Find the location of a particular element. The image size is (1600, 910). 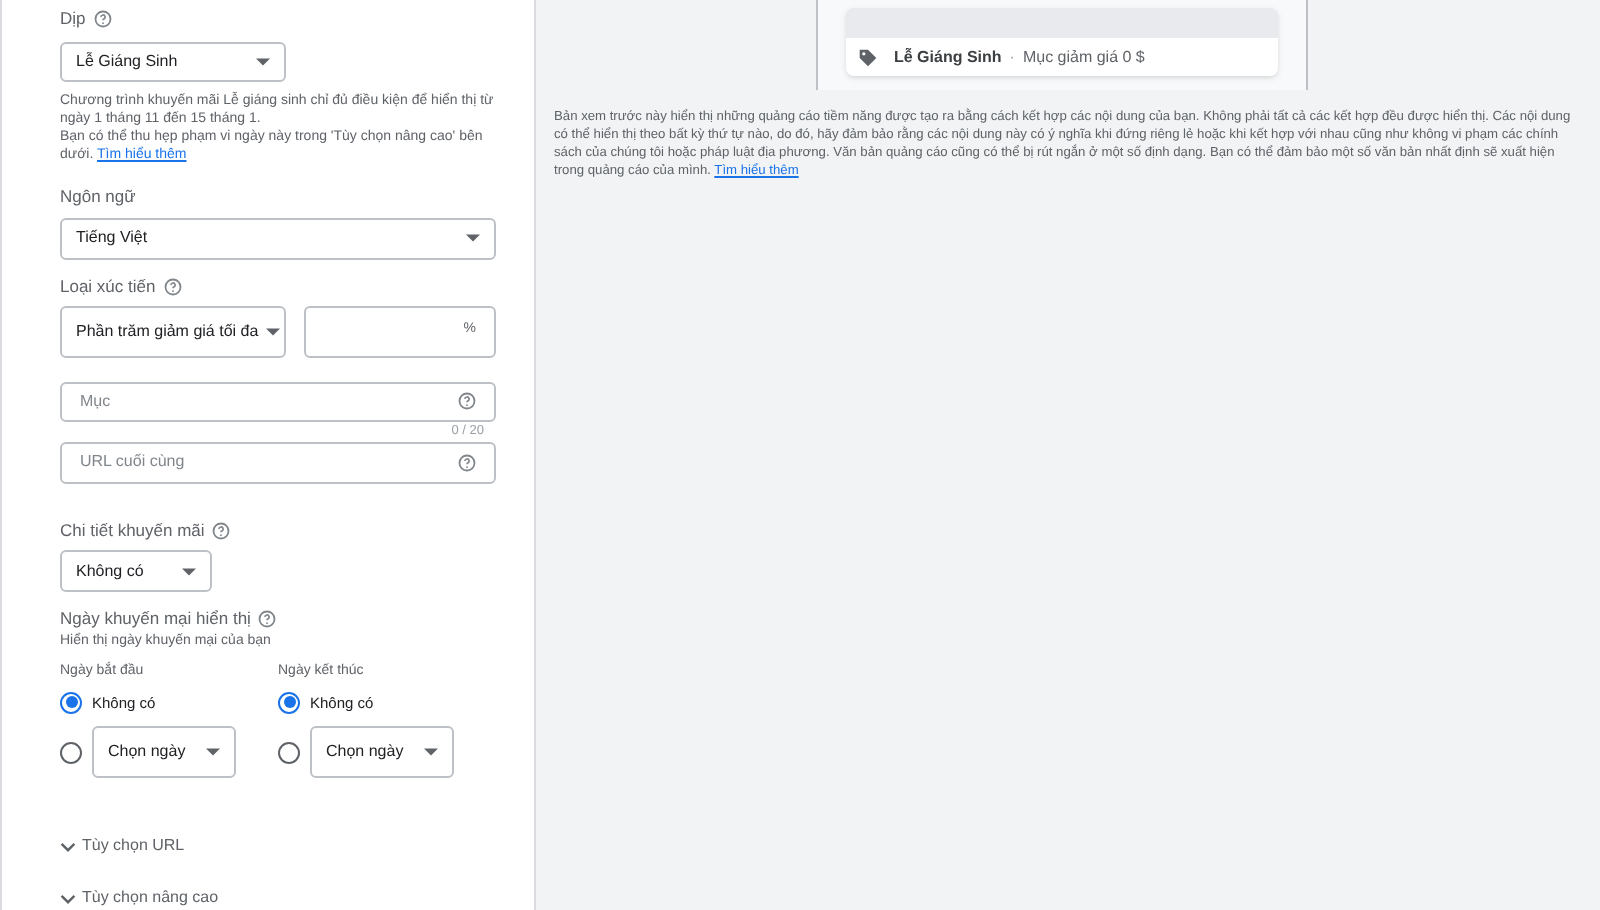

field-label: Ngày khuyến mại hiển thị is located at coordinates (155, 619).